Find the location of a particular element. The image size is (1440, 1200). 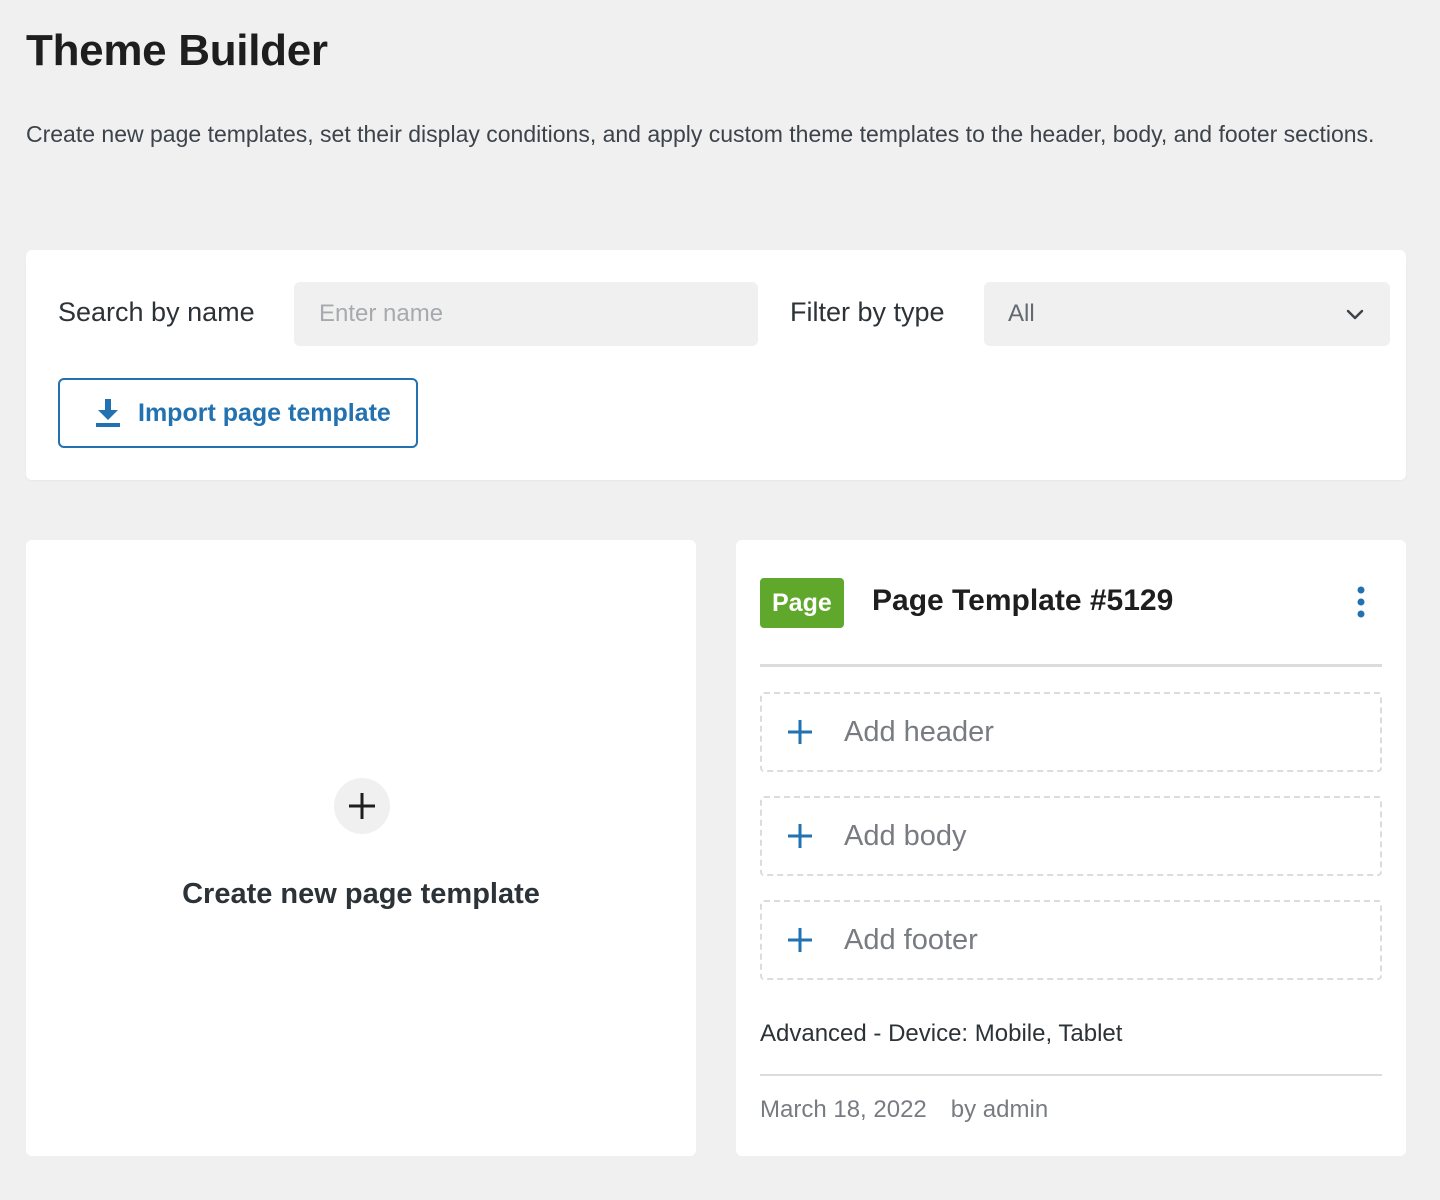

search-input is located at coordinates (526, 314).